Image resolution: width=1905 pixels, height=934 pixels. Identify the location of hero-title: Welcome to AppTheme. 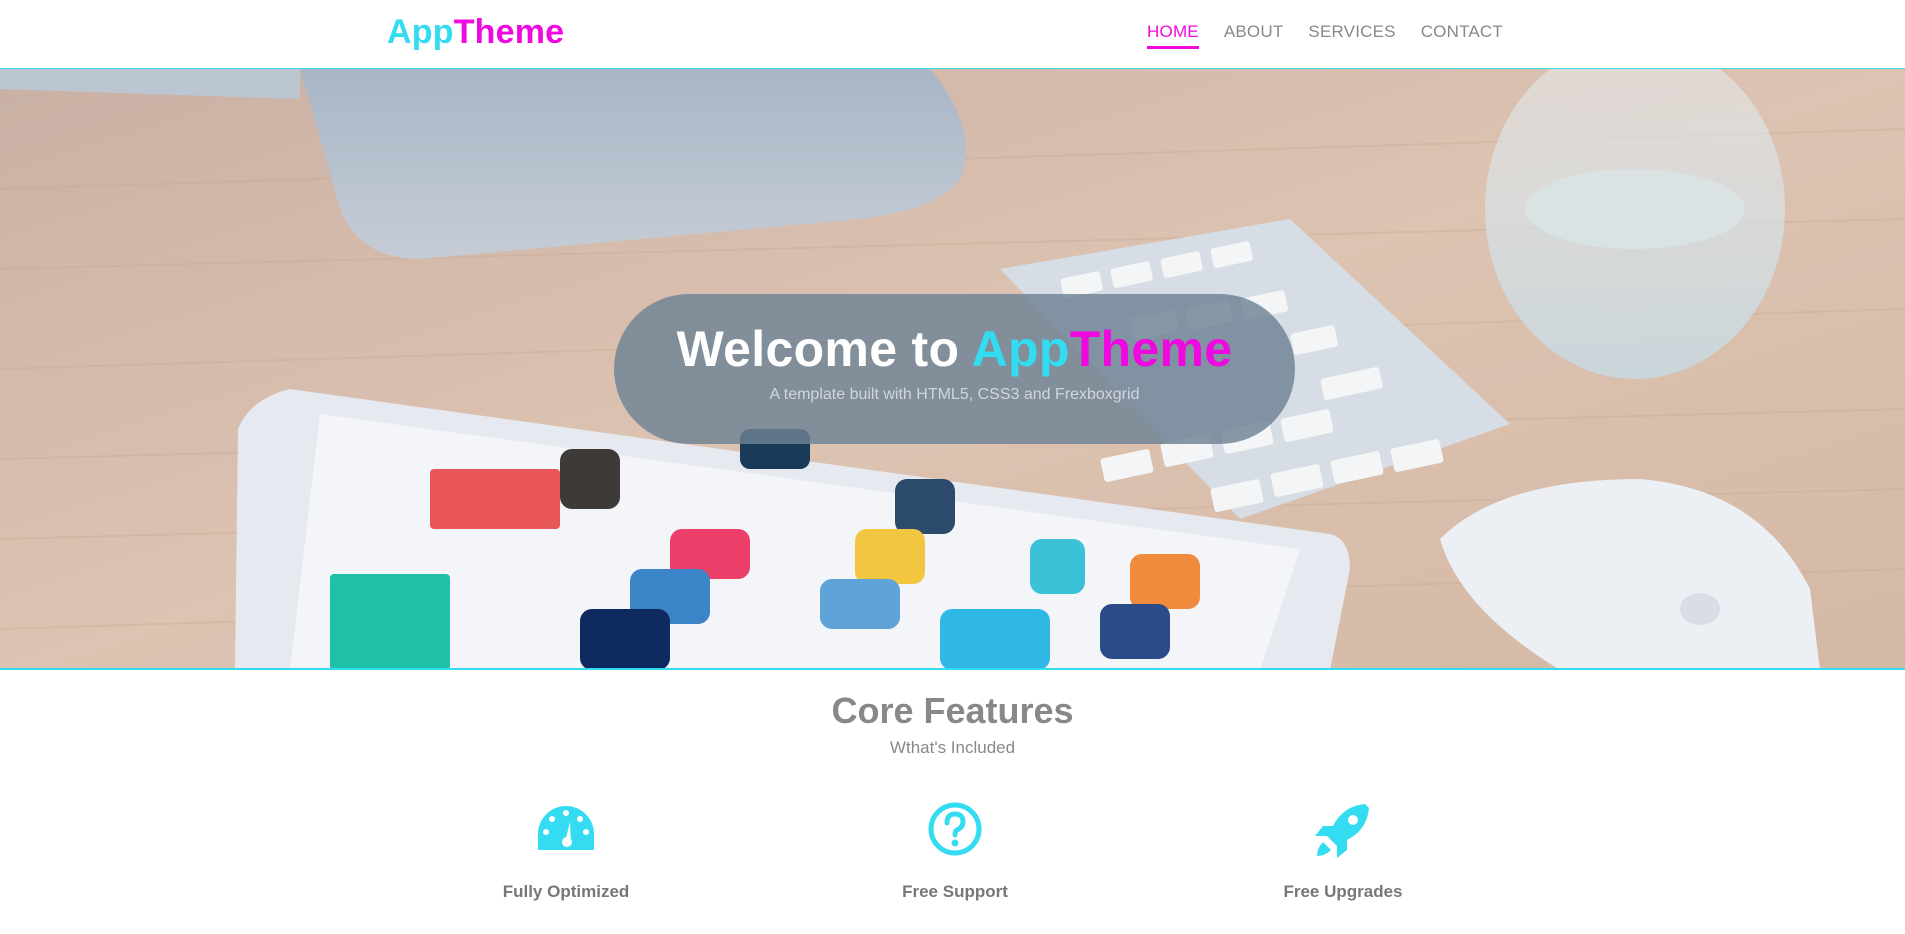
(954, 349).